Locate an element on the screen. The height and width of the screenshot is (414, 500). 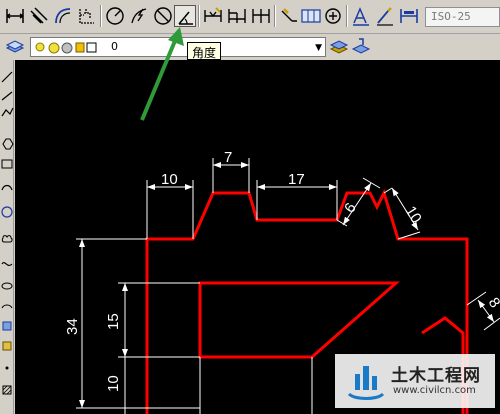
layer-previous-icon is located at coordinates (361, 47).